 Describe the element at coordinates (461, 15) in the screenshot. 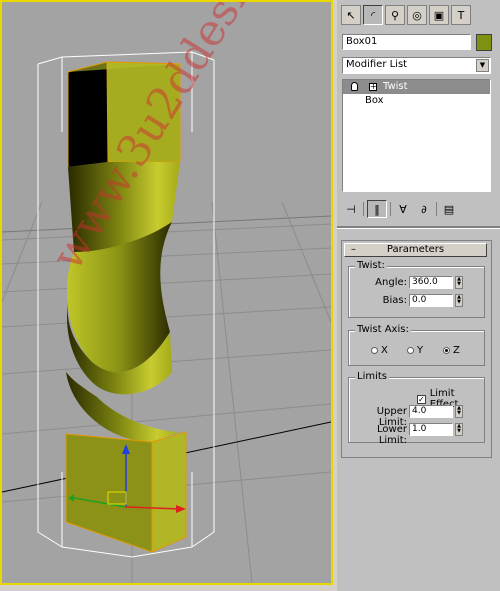

I see `utilities-tab-icon: T` at that location.